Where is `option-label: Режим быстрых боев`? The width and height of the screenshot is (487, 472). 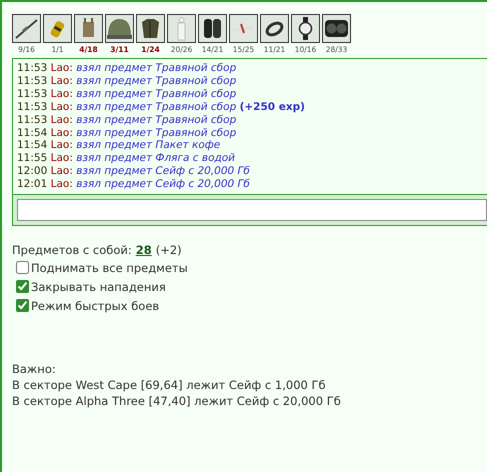
option-label: Режим быстрых боев is located at coordinates (95, 305).